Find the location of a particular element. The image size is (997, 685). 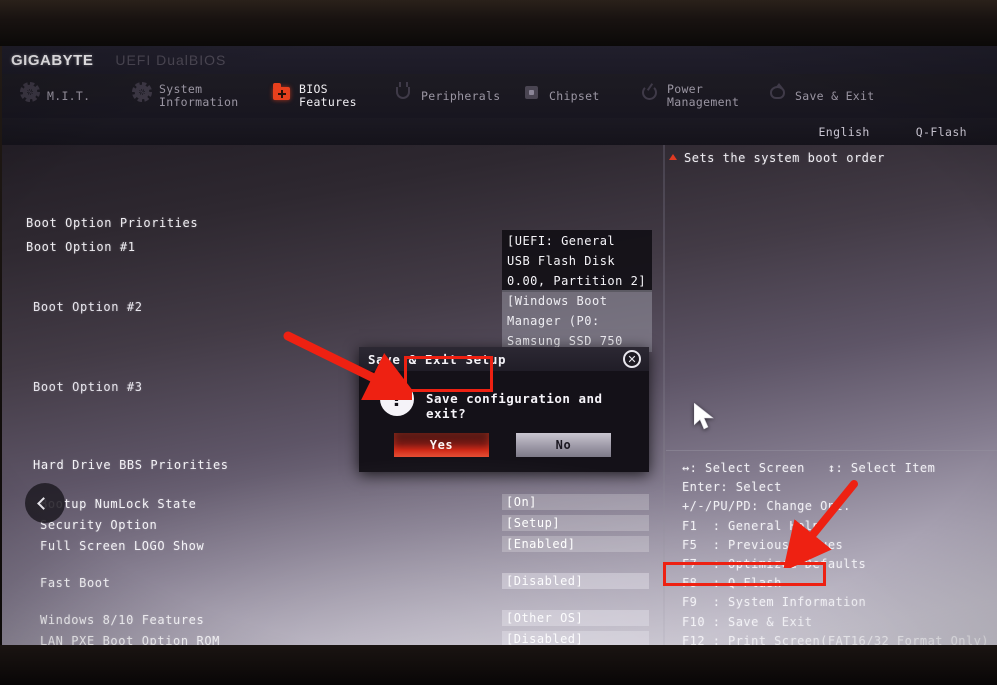

help-description: Sets the system boot order is located at coordinates (784, 158).